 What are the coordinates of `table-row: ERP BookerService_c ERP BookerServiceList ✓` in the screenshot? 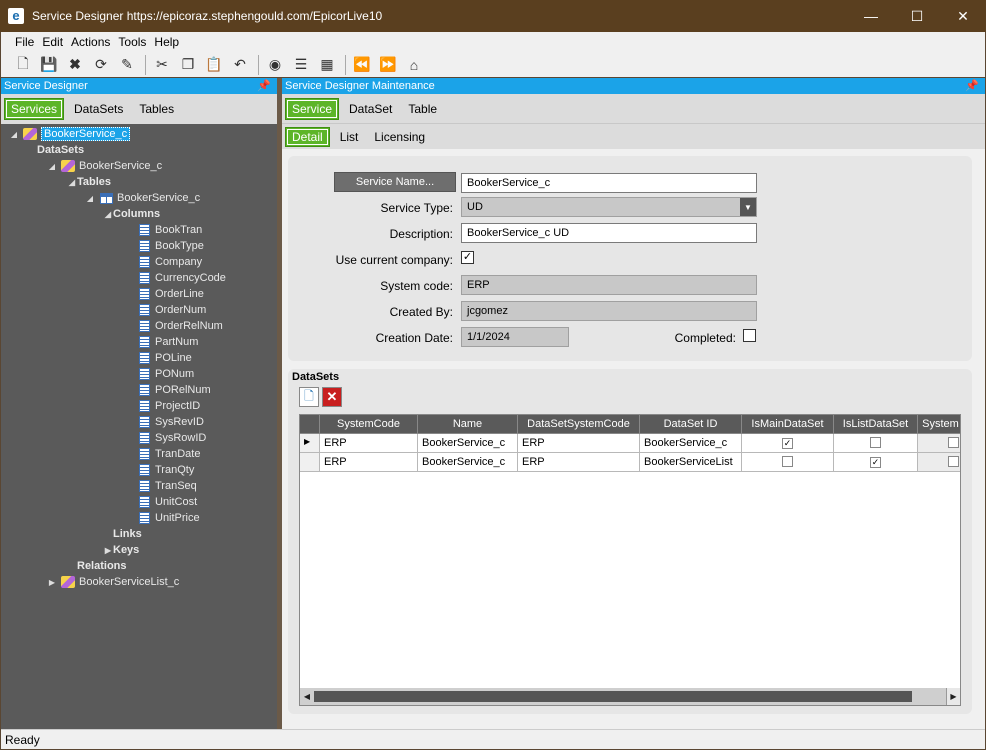 It's located at (630, 462).